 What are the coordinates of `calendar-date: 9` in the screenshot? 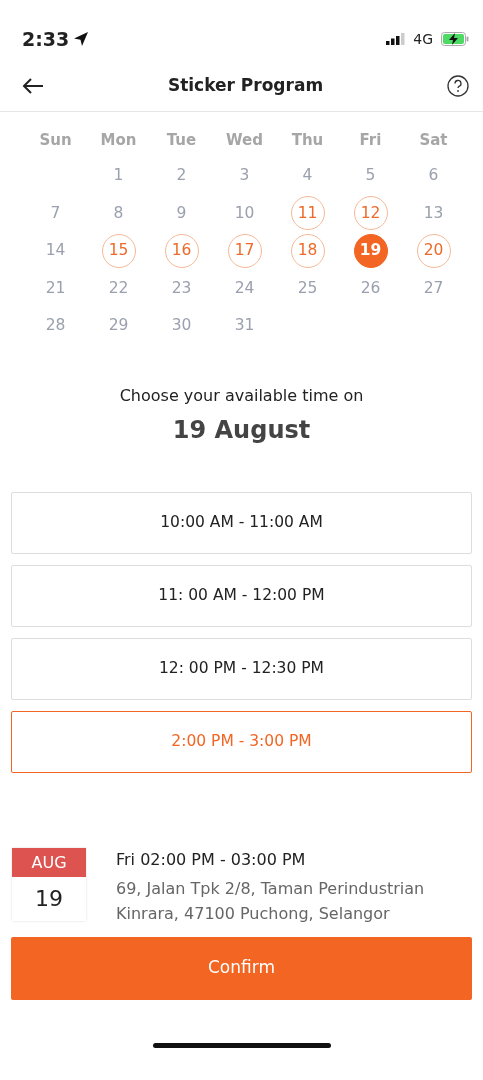 It's located at (181, 213).